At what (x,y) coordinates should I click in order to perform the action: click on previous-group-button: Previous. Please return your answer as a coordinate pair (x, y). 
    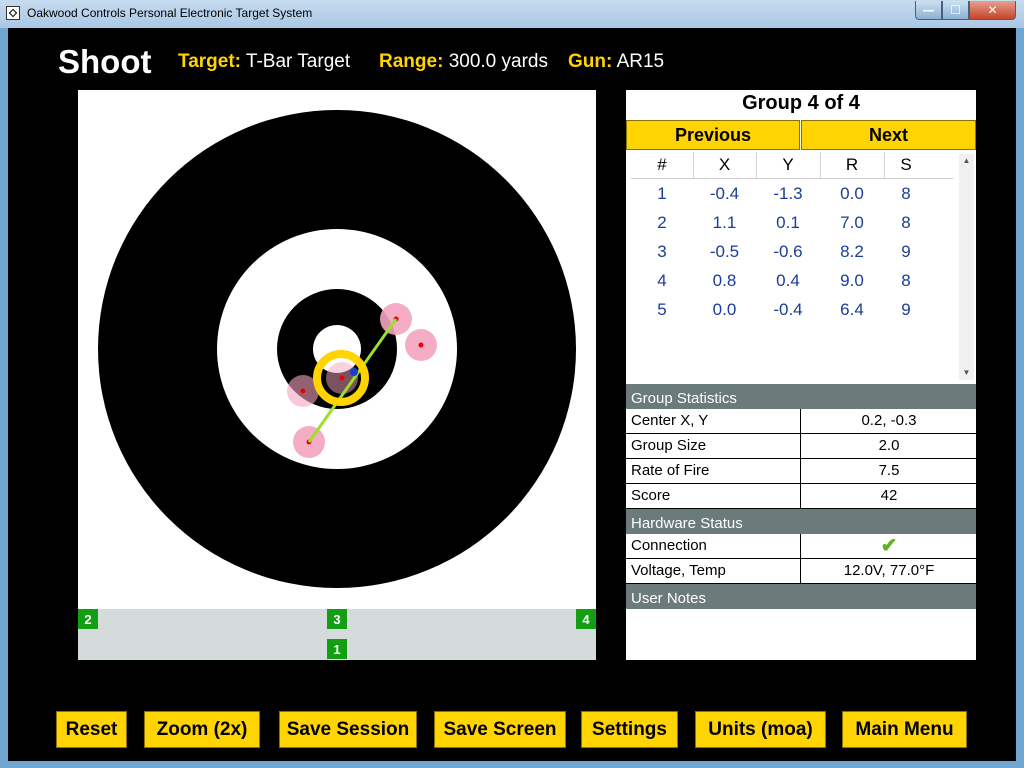
    Looking at the image, I should click on (713, 135).